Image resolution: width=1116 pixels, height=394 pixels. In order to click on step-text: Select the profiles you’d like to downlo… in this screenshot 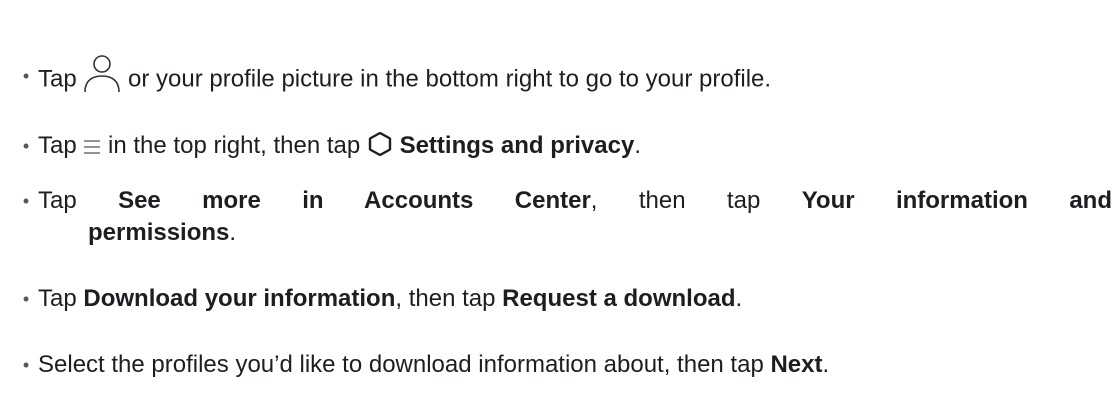, I will do `click(434, 364)`.